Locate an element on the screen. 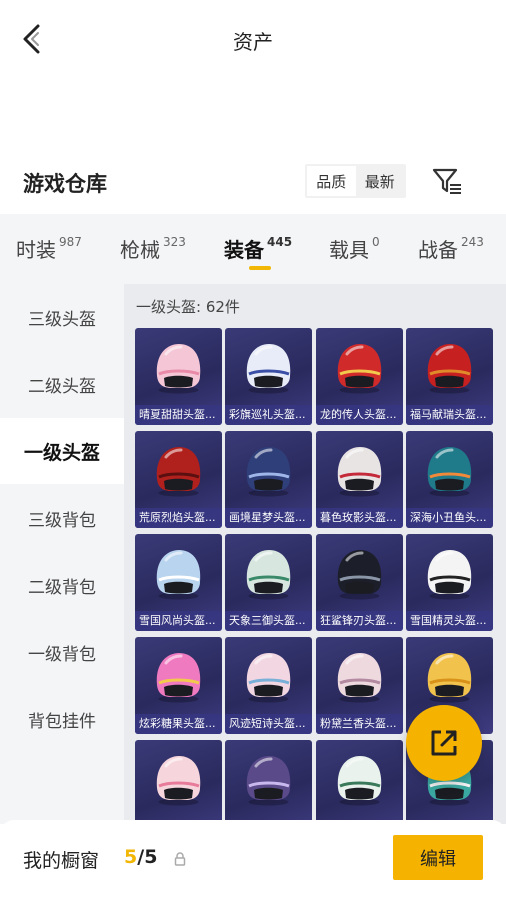 This screenshot has width=506, height=897. tab-count: 243 is located at coordinates (472, 242).